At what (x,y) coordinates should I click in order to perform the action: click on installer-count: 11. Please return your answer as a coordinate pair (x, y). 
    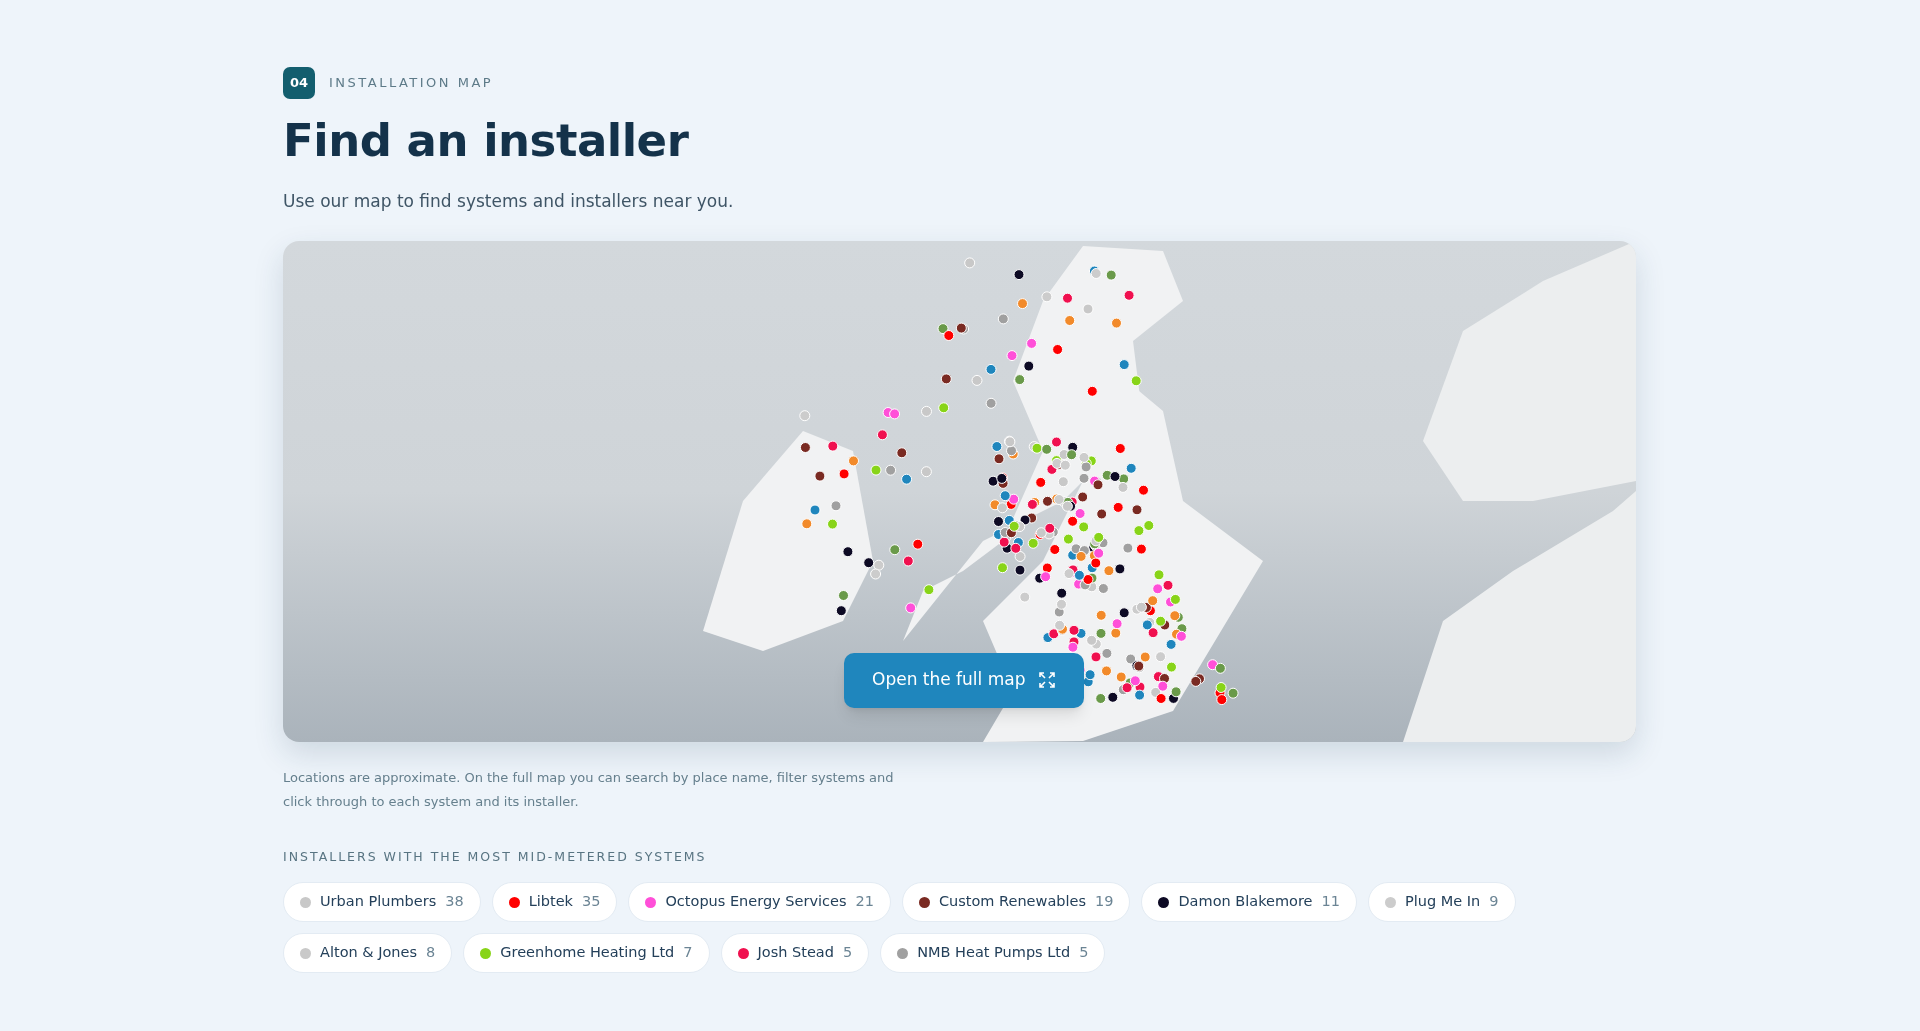
    Looking at the image, I should click on (1330, 902).